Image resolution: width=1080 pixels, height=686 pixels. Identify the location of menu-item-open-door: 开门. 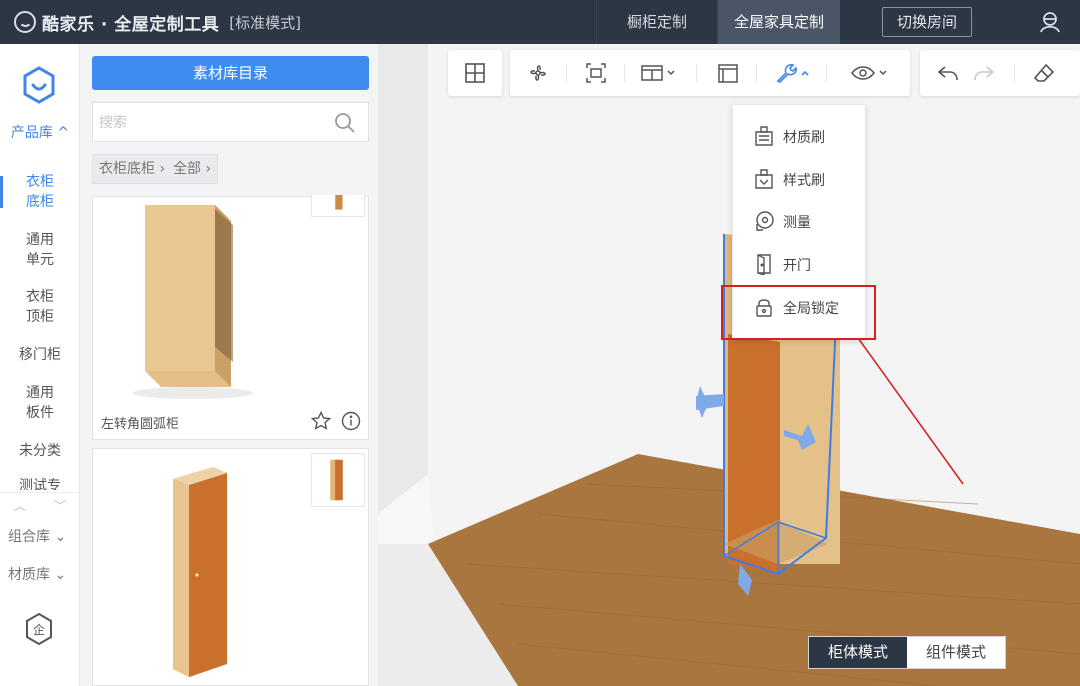
(800, 264).